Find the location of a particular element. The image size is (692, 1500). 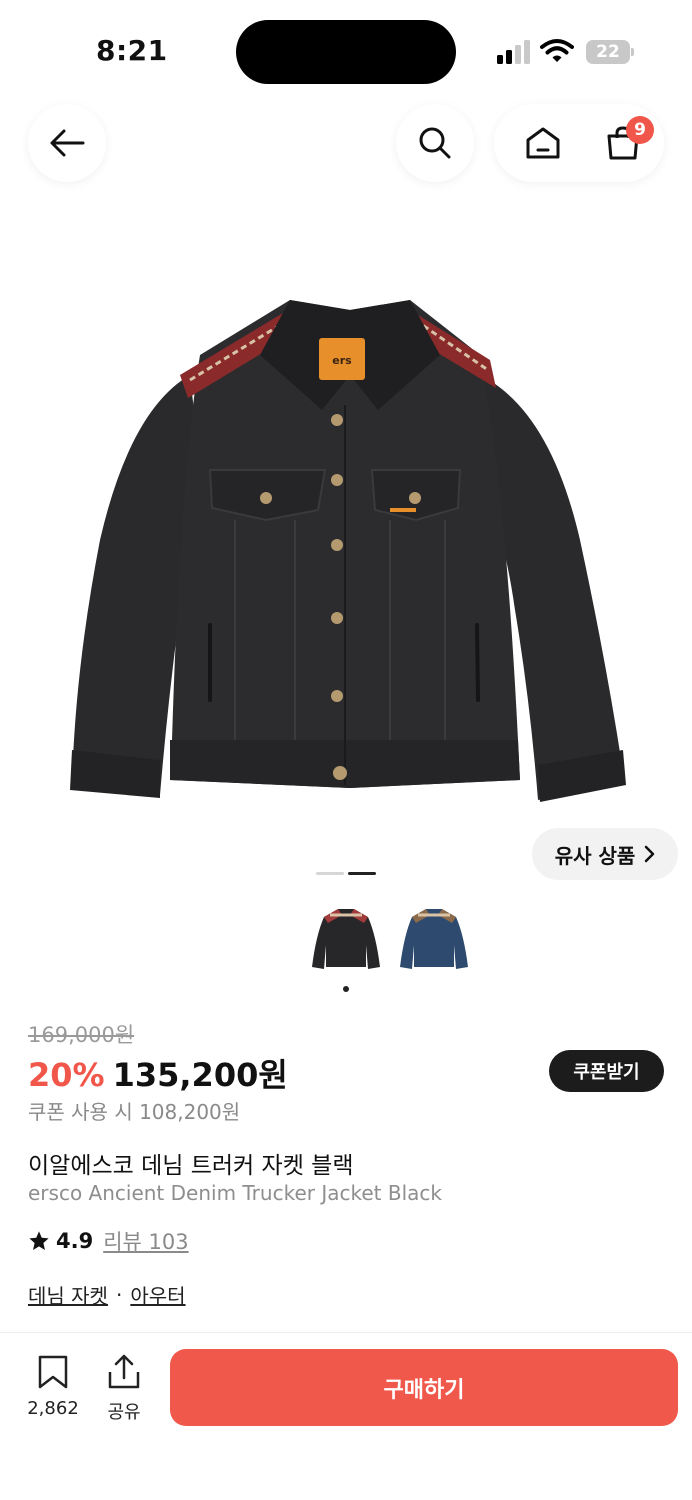

product-title: 이알에스코 데님 트러커 자켓 블랙 is located at coordinates (191, 1166).